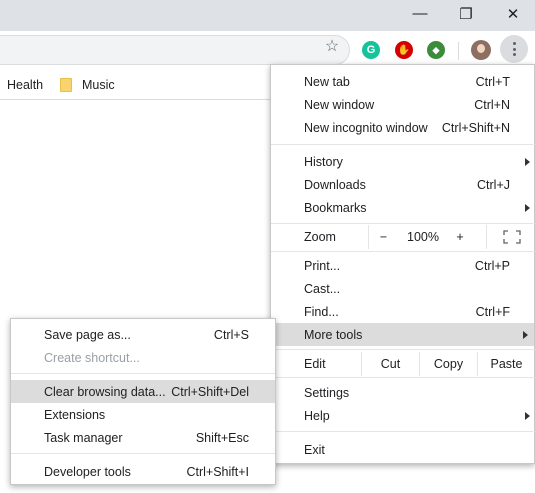 The width and height of the screenshot is (535, 493). What do you see at coordinates (404, 50) in the screenshot?
I see `adblock-icon: ✋` at bounding box center [404, 50].